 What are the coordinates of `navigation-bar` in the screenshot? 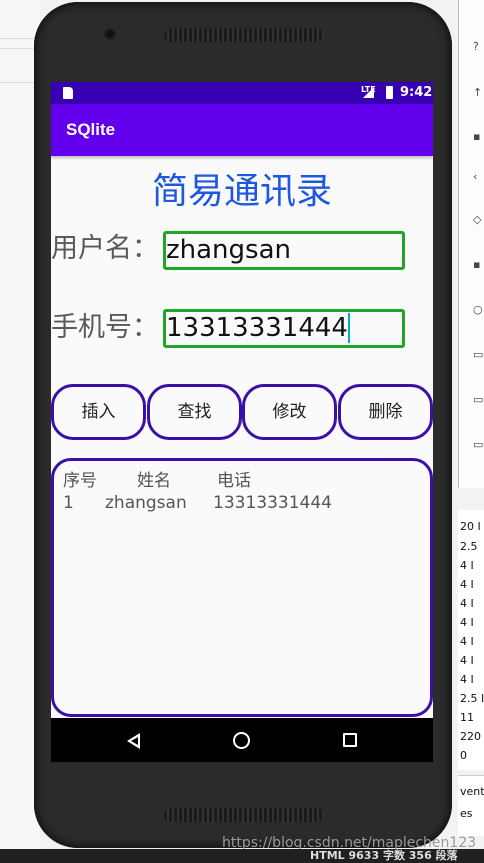 It's located at (242, 740).